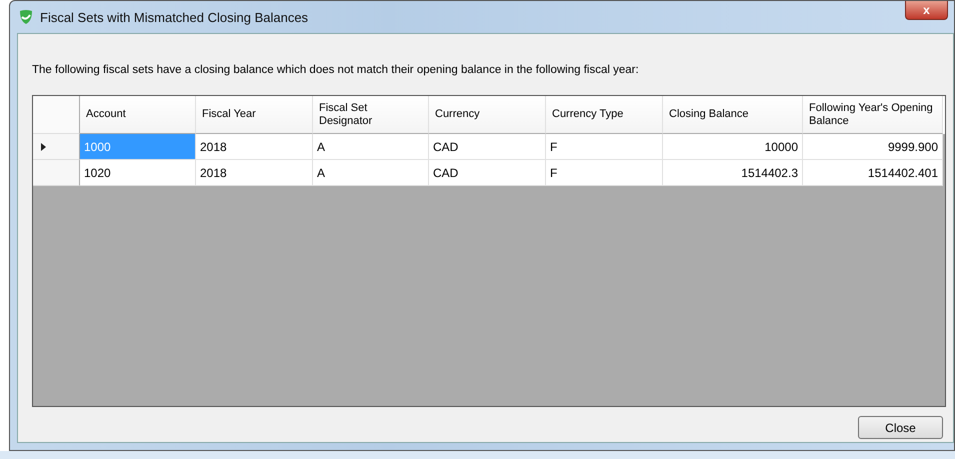  I want to click on column-header: Closing Balance, so click(733, 115).